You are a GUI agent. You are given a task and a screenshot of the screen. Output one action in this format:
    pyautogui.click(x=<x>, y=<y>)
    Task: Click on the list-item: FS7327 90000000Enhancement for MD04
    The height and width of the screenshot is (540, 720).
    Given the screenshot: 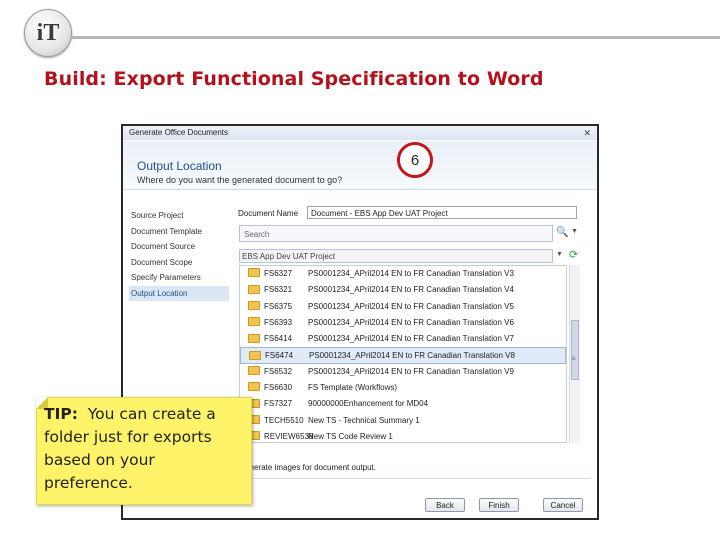 What is the action you would take?
    pyautogui.click(x=403, y=404)
    